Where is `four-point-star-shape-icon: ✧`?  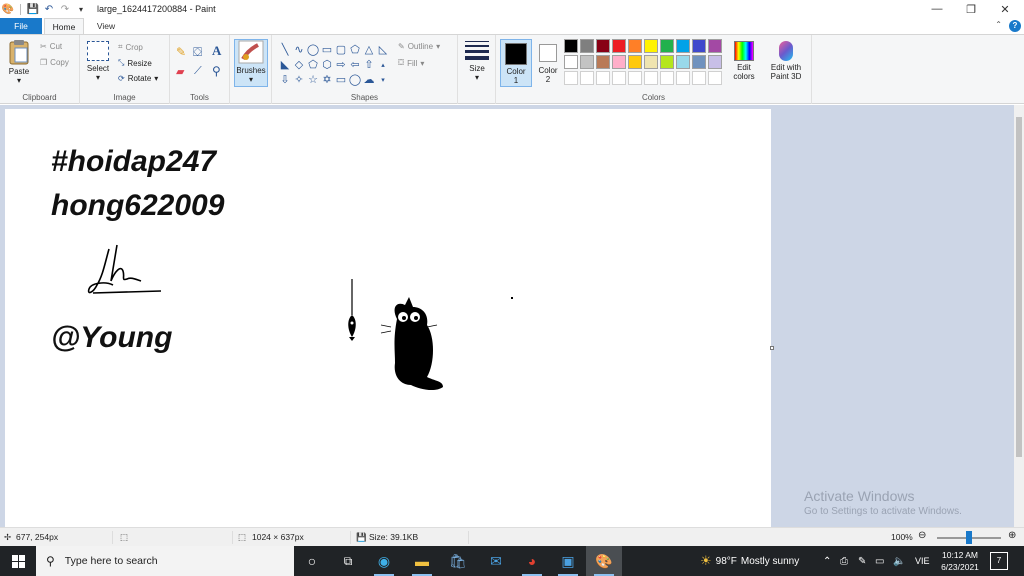
four-point-star-shape-icon: ✧ is located at coordinates (299, 80).